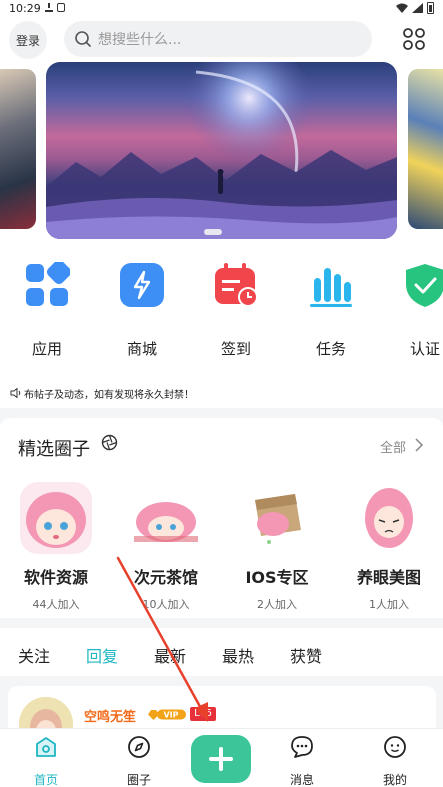 This screenshot has width=443, height=787. What do you see at coordinates (61, 7) in the screenshot?
I see `app-notification-icon` at bounding box center [61, 7].